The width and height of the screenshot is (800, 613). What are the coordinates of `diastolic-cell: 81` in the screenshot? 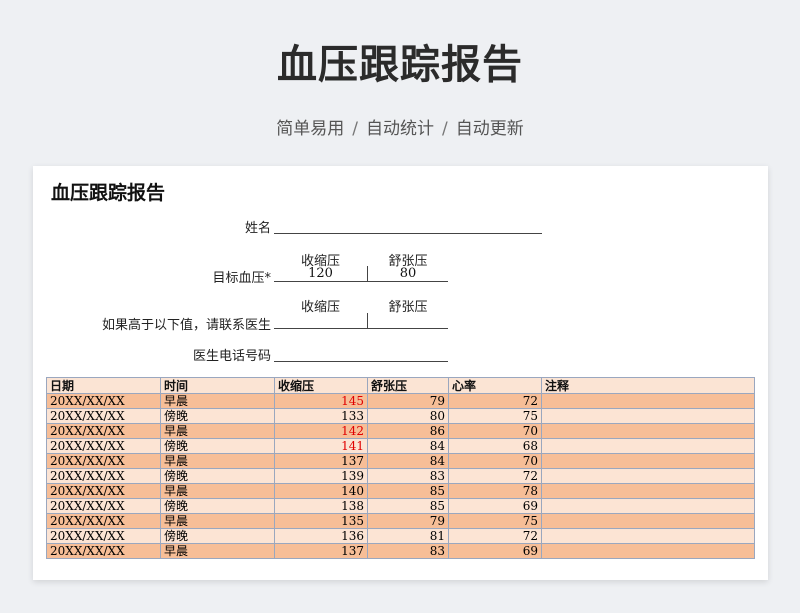 It's located at (408, 536).